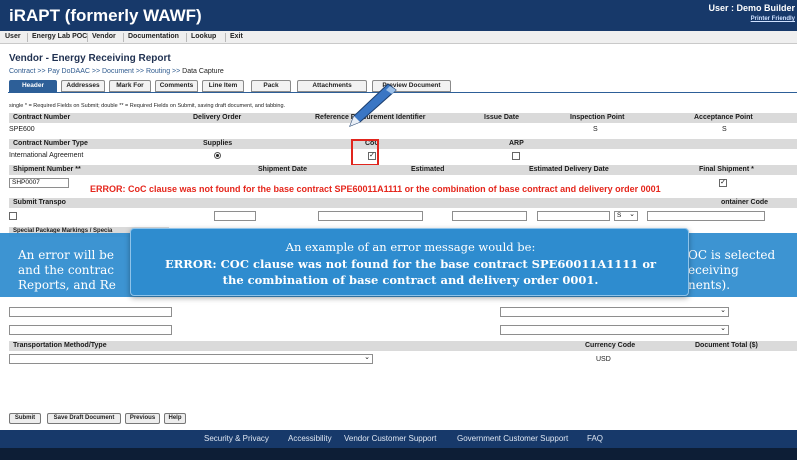 The width and height of the screenshot is (797, 460). Describe the element at coordinates (13, 36) in the screenshot. I see `menu-user: User` at that location.